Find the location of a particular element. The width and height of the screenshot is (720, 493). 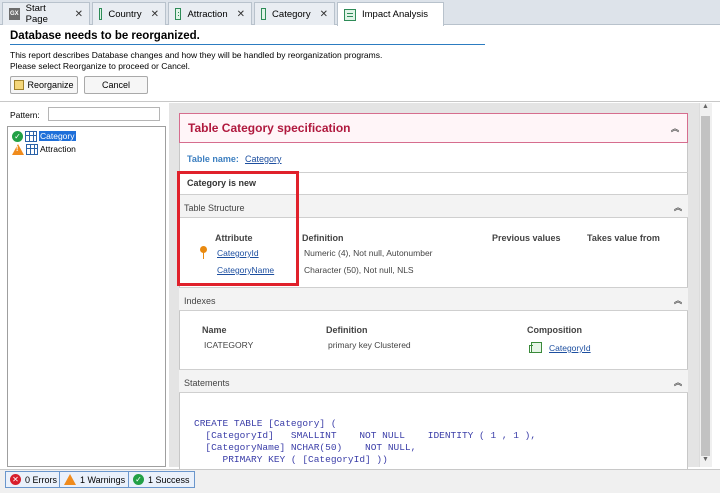

gx-icon: GX is located at coordinates (14, 14).